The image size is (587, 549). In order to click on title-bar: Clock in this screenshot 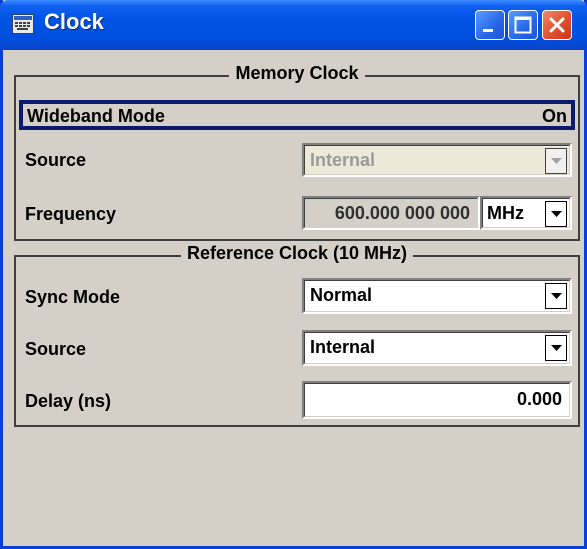, I will do `click(293, 25)`.